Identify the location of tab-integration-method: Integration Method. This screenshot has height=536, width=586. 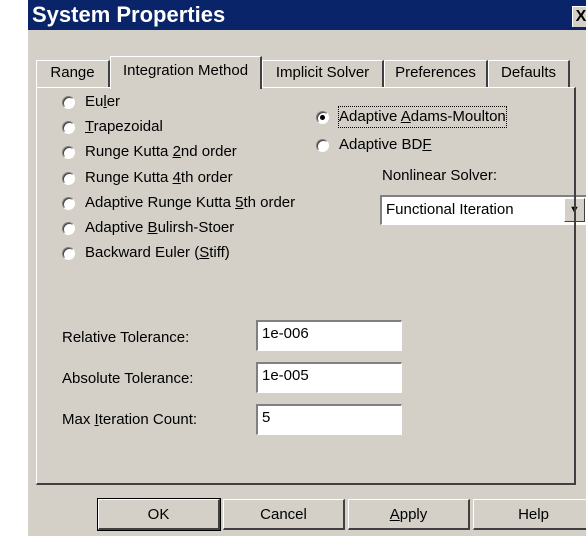
(186, 72).